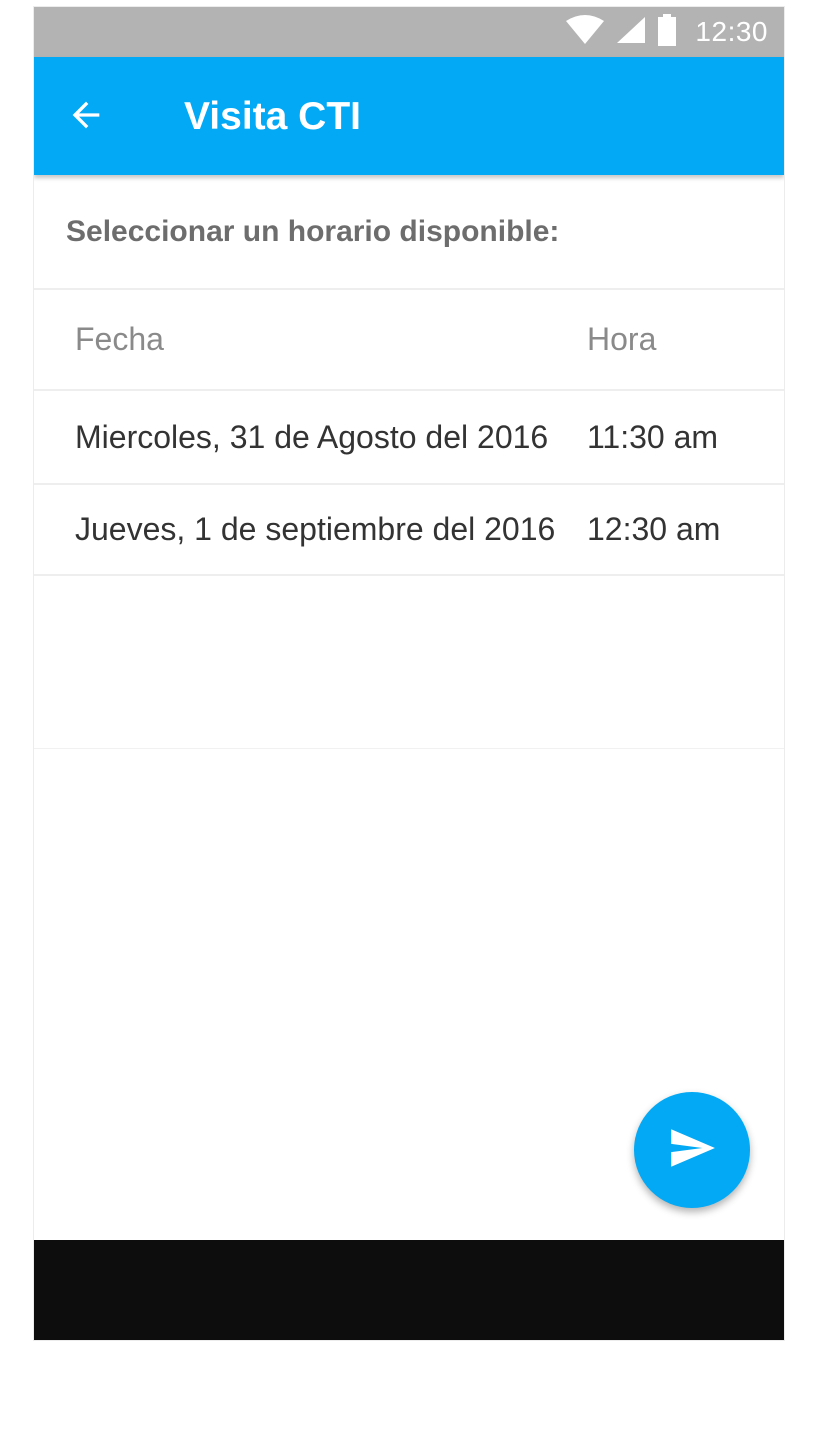 The height and width of the screenshot is (1449, 819). Describe the element at coordinates (731, 31) in the screenshot. I see `status-time: 12:30` at that location.